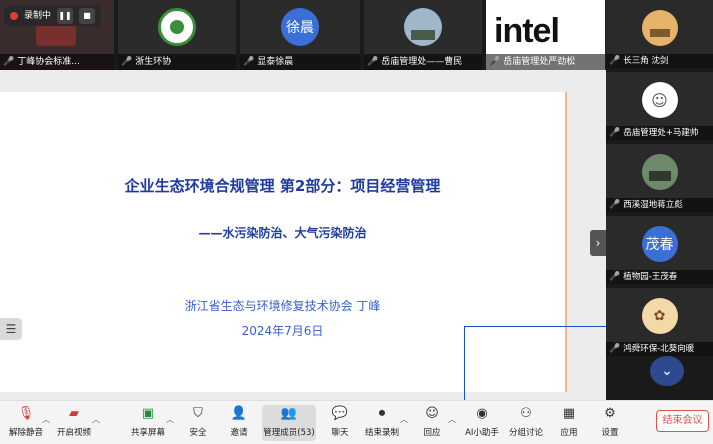  What do you see at coordinates (650, 277) in the screenshot?
I see `participant-name: 植物园-王茂春` at bounding box center [650, 277].